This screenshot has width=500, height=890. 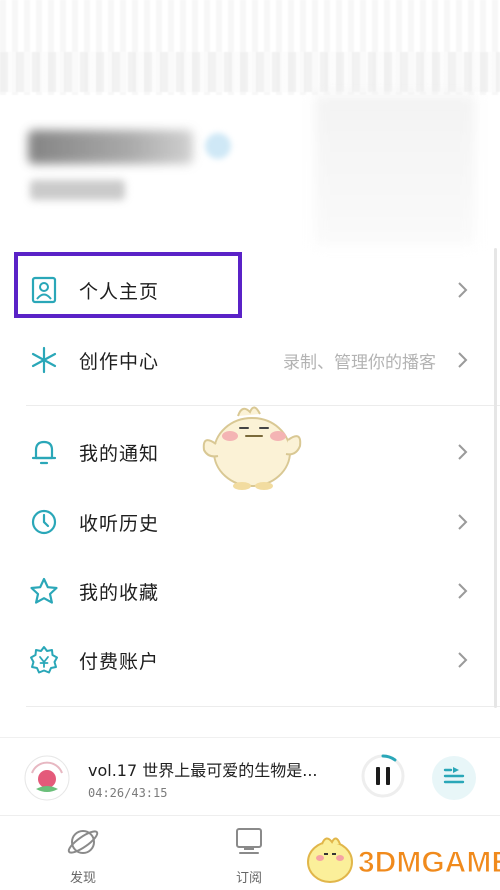 I want to click on monitor-icon, so click(x=249, y=845).